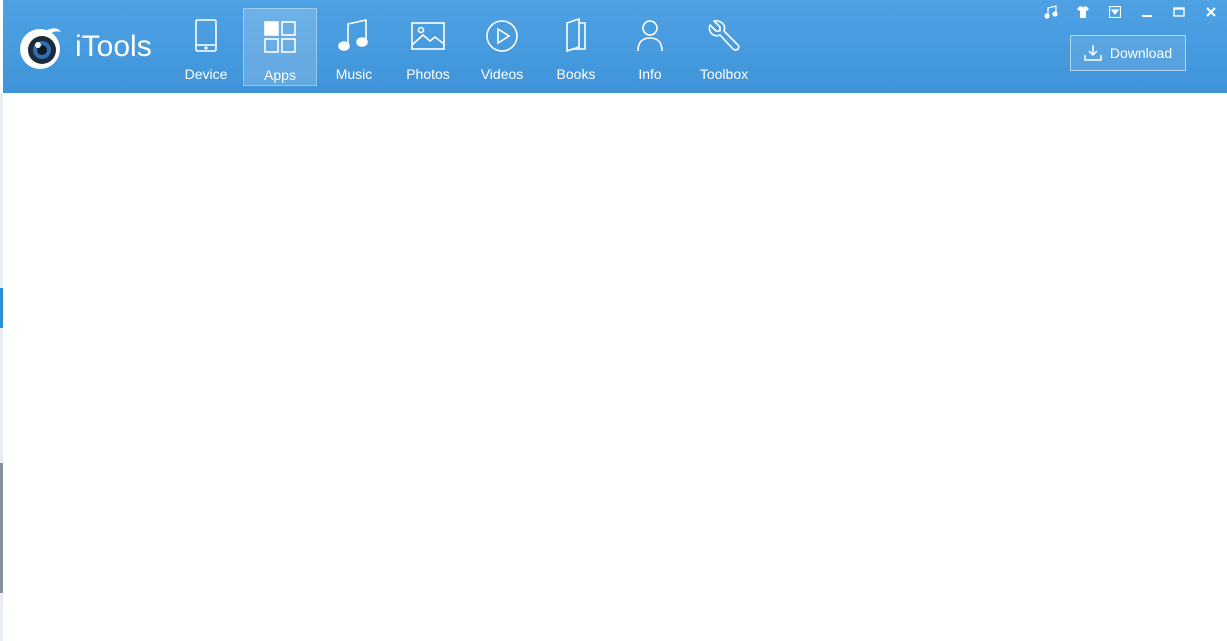 This screenshot has height=641, width=1227. Describe the element at coordinates (1147, 12) in the screenshot. I see `minimize-button` at that location.